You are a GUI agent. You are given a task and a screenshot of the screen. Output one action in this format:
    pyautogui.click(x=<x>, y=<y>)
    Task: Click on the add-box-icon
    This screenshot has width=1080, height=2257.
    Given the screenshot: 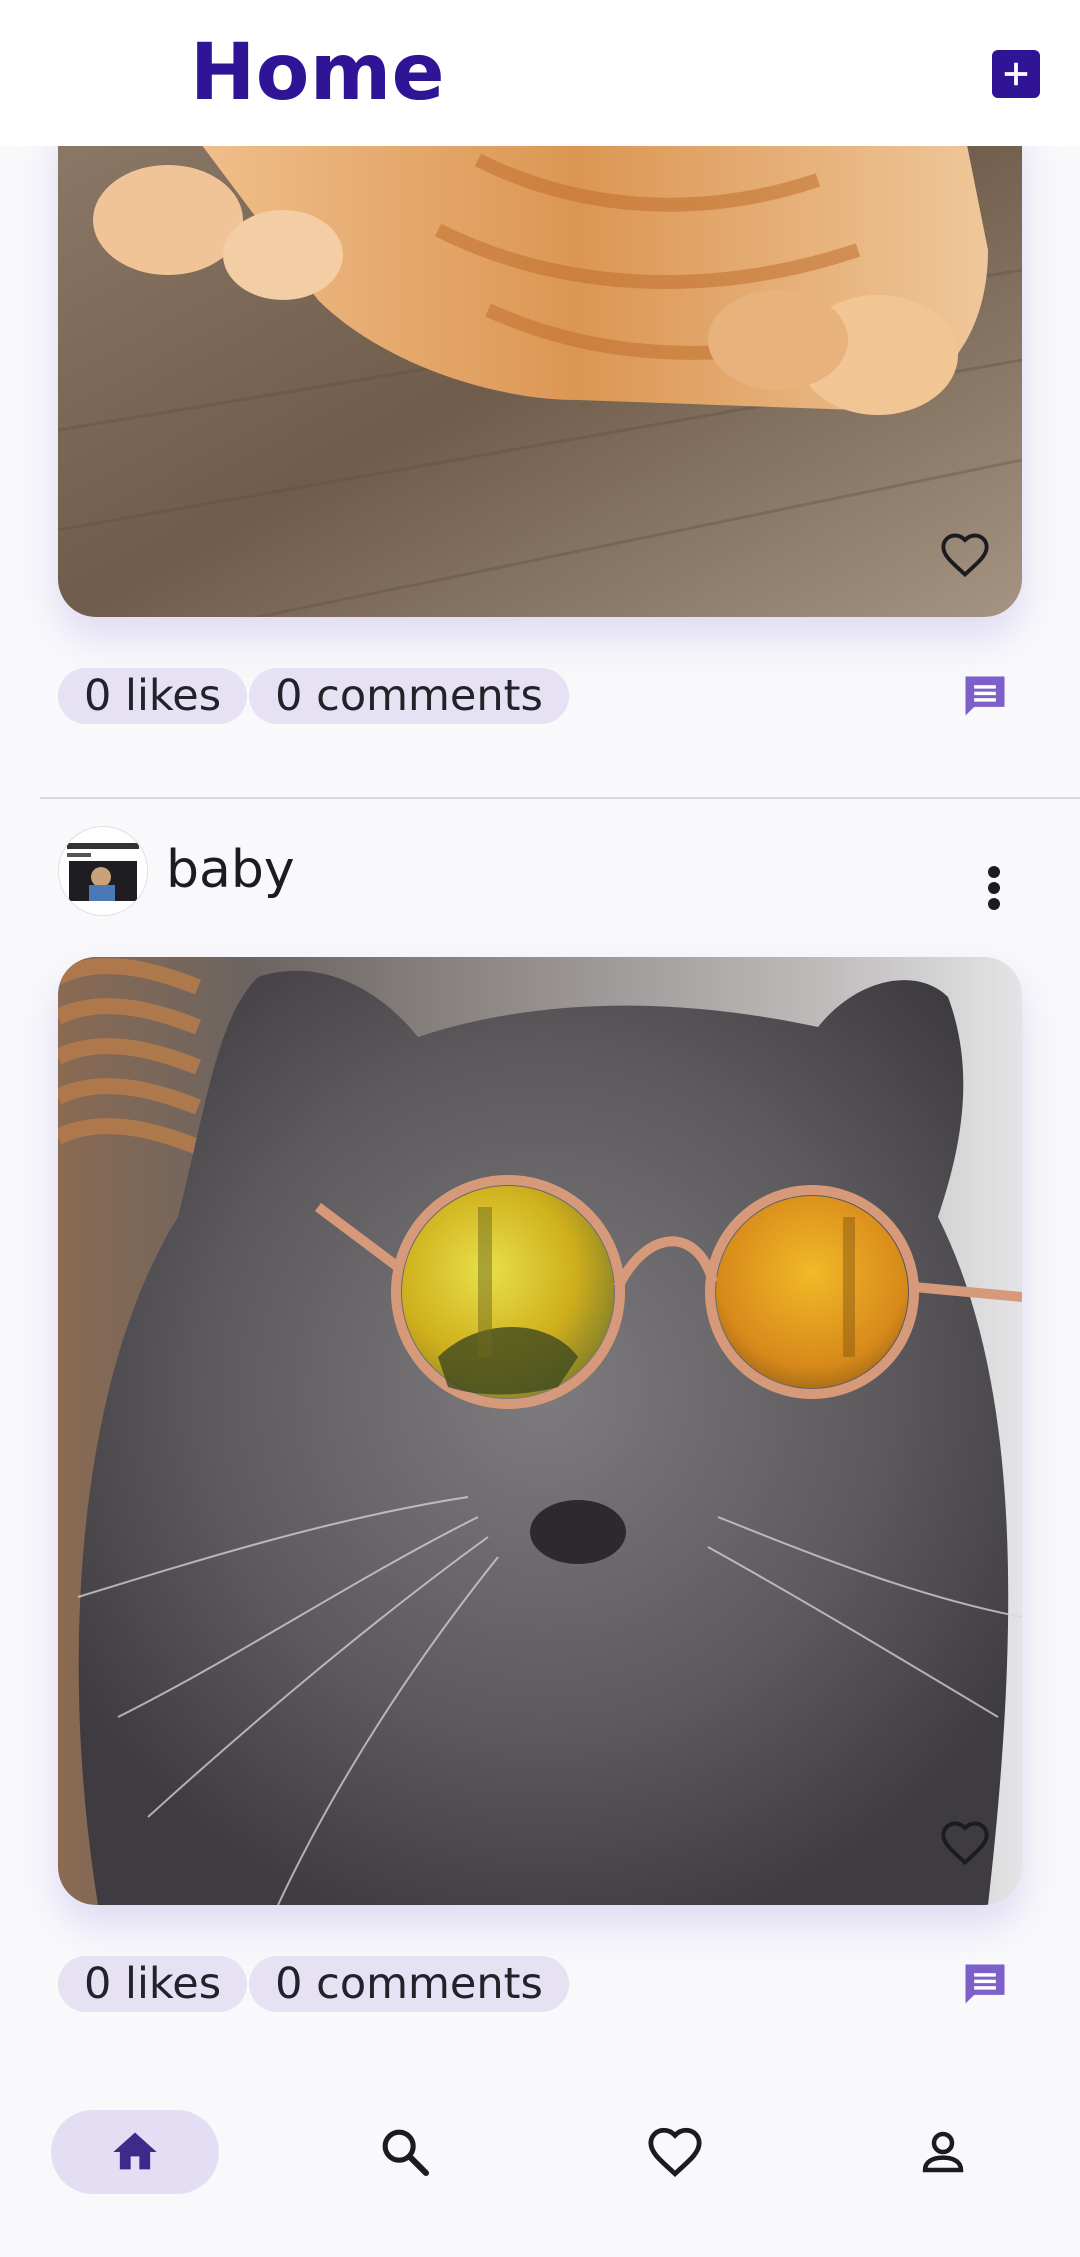 What is the action you would take?
    pyautogui.click(x=1016, y=74)
    